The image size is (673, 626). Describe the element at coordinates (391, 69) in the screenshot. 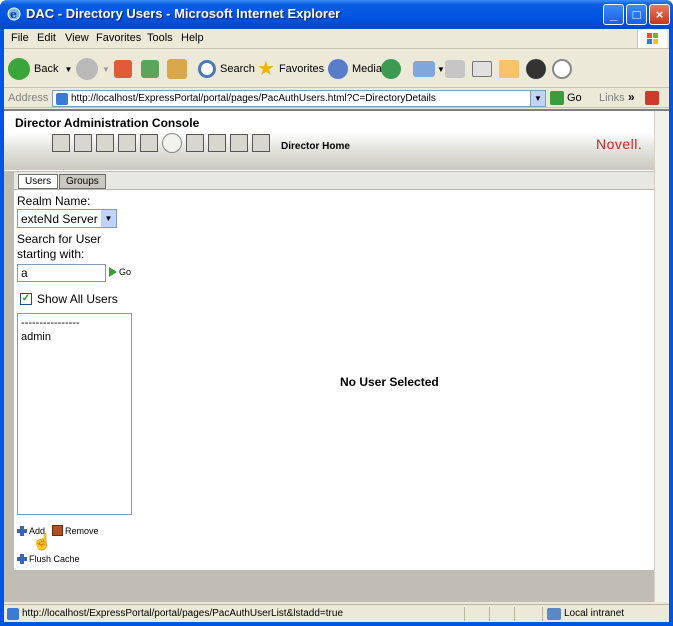

I see `history-button` at that location.